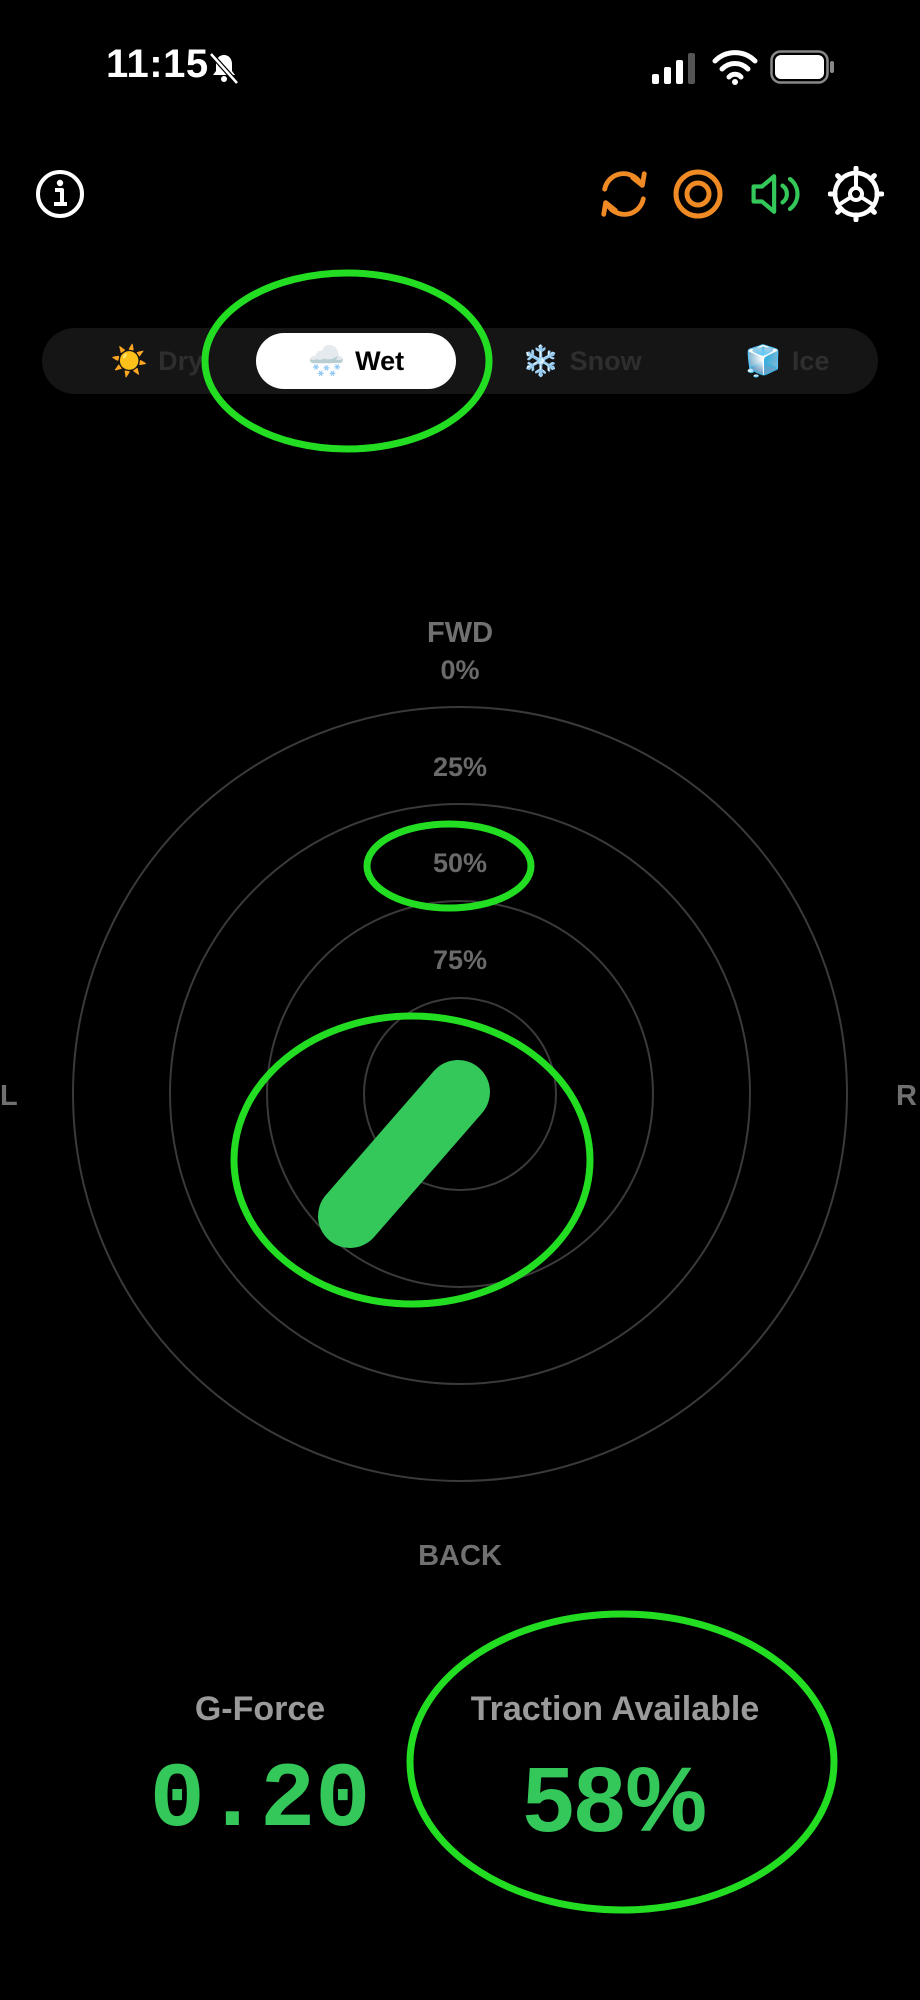 Image resolution: width=920 pixels, height=2000 pixels. I want to click on info-icon, so click(60, 194).